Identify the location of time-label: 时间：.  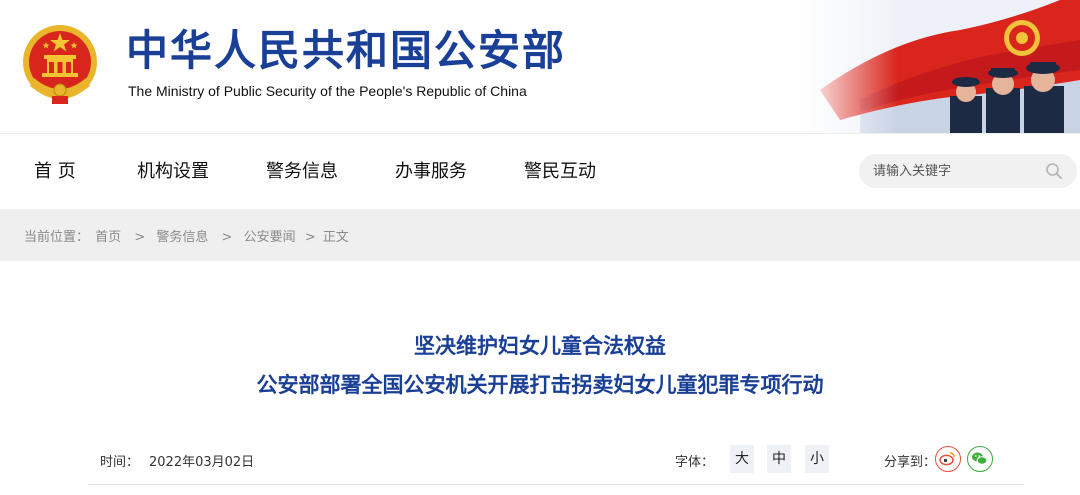
(120, 462).